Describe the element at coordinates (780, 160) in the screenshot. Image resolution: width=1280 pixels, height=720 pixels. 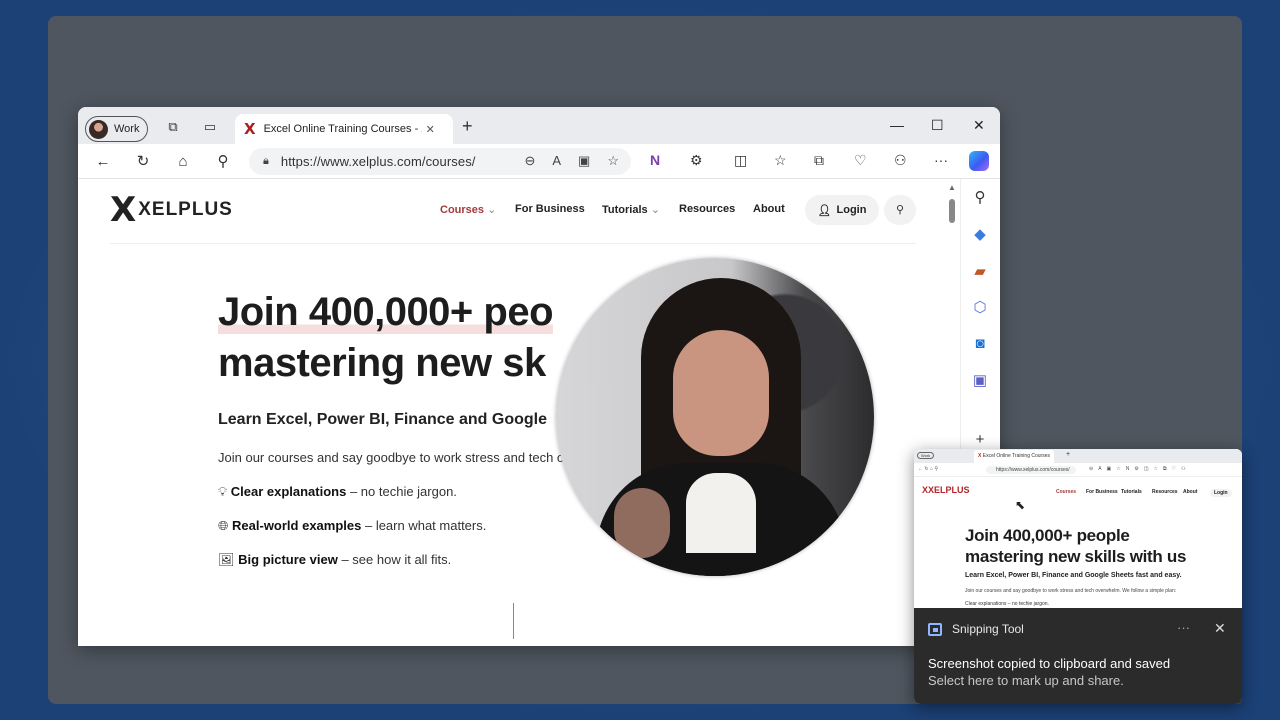
I see `favorites-icon: ☆` at that location.